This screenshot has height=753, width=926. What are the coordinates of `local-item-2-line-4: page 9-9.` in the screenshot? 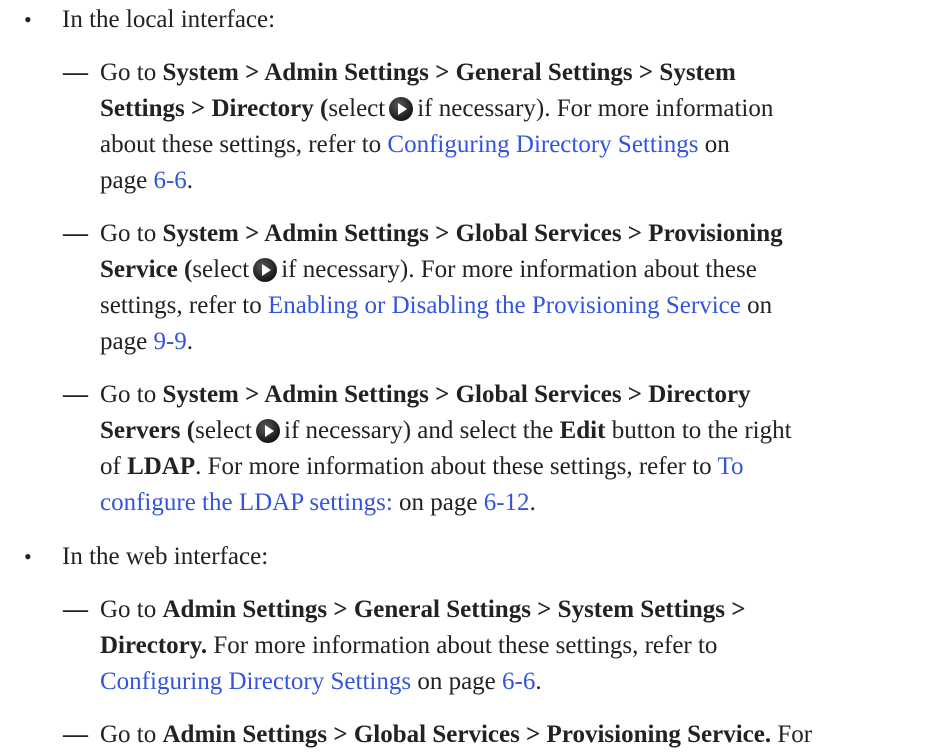 It's located at (147, 341).